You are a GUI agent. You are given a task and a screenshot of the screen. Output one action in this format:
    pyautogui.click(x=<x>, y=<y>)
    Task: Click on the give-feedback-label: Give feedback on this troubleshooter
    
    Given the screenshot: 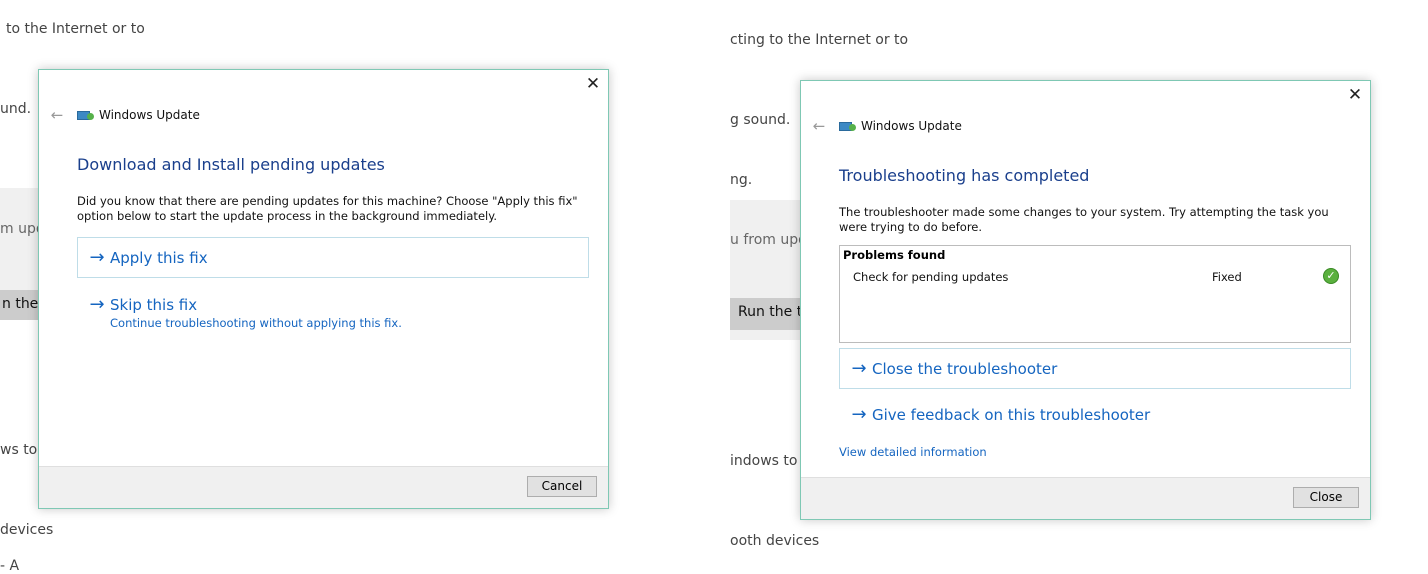 What is the action you would take?
    pyautogui.click(x=1011, y=415)
    